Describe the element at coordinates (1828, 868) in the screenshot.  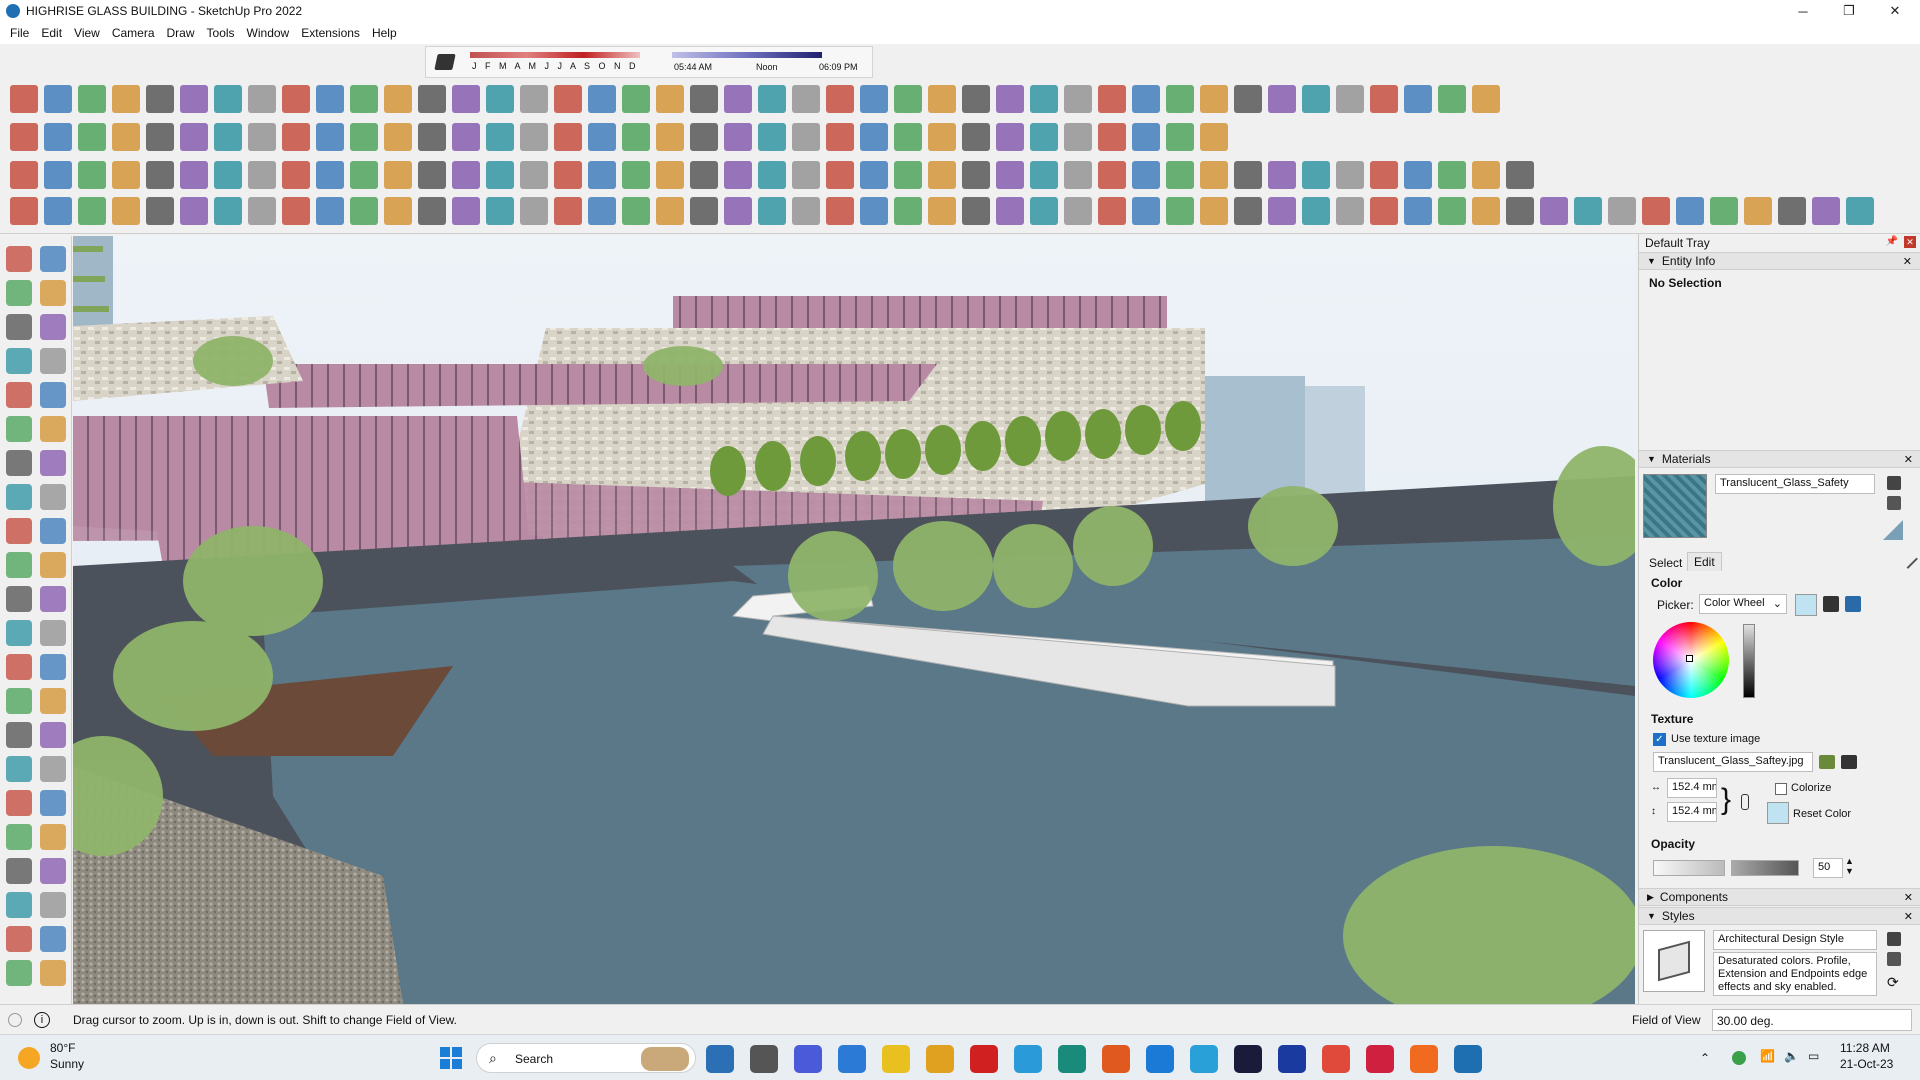
I see `opacity-value-field: 50` at that location.